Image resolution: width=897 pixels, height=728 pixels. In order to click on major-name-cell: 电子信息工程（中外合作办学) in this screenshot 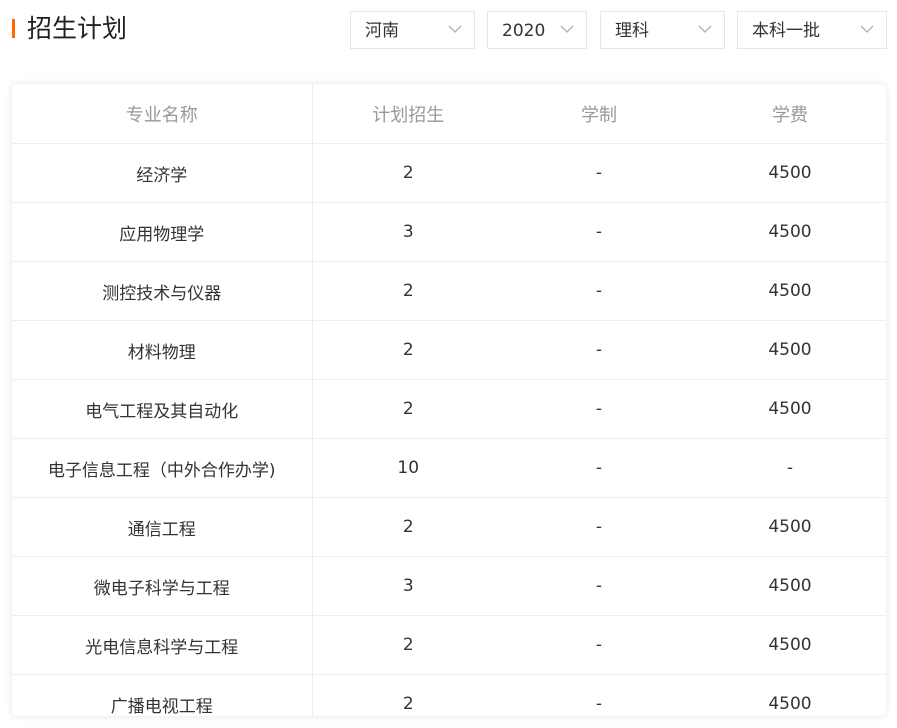, I will do `click(162, 468)`.